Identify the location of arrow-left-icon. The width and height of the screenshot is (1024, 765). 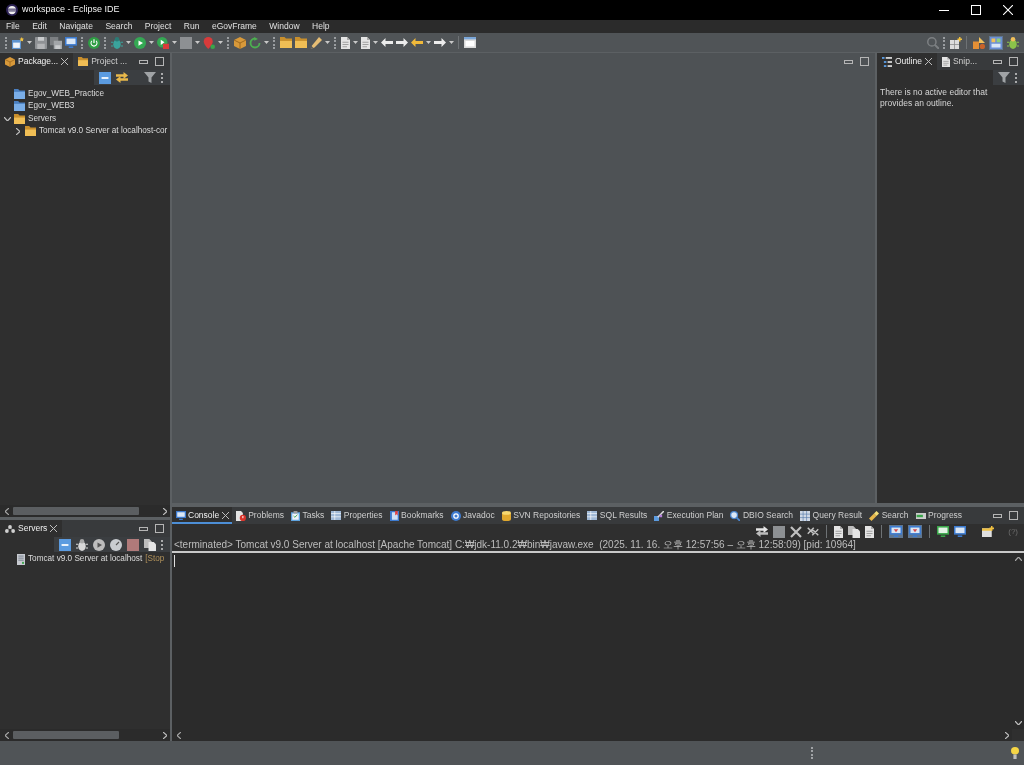
(416, 42).